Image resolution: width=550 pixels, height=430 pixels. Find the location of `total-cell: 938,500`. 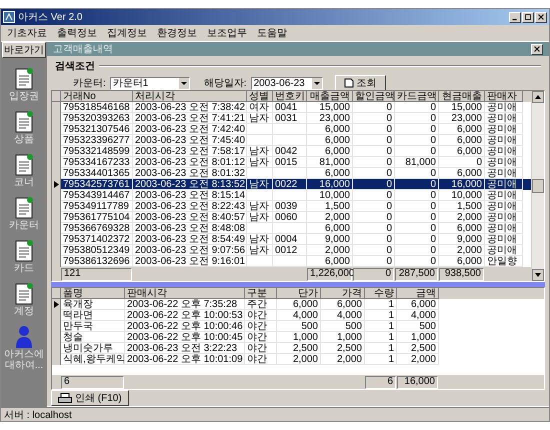

total-cell: 938,500 is located at coordinates (461, 274).